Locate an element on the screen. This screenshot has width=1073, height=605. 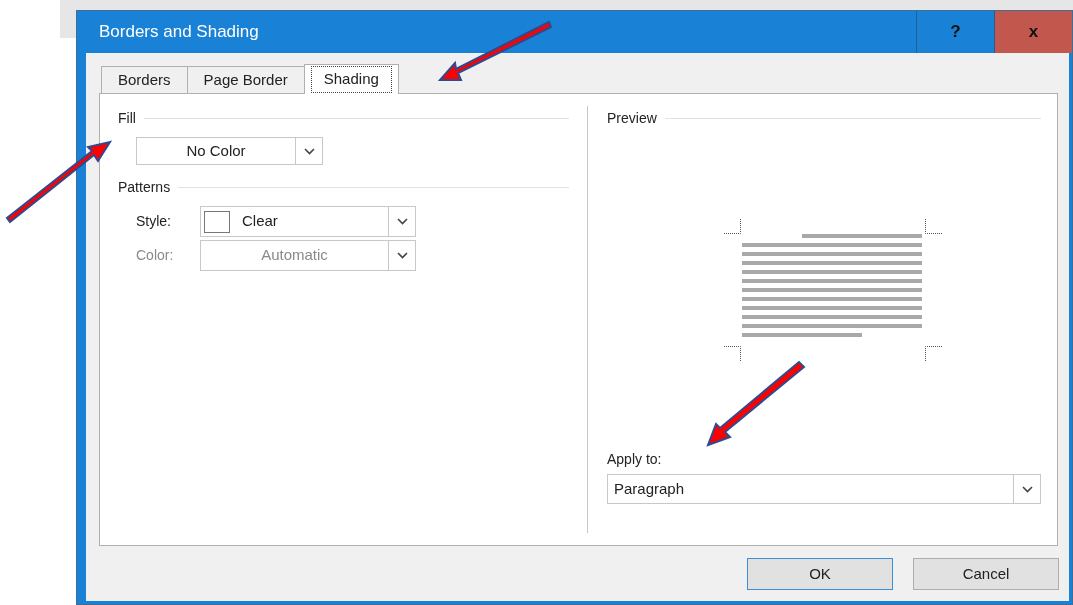
tab: Borders is located at coordinates (144, 79).